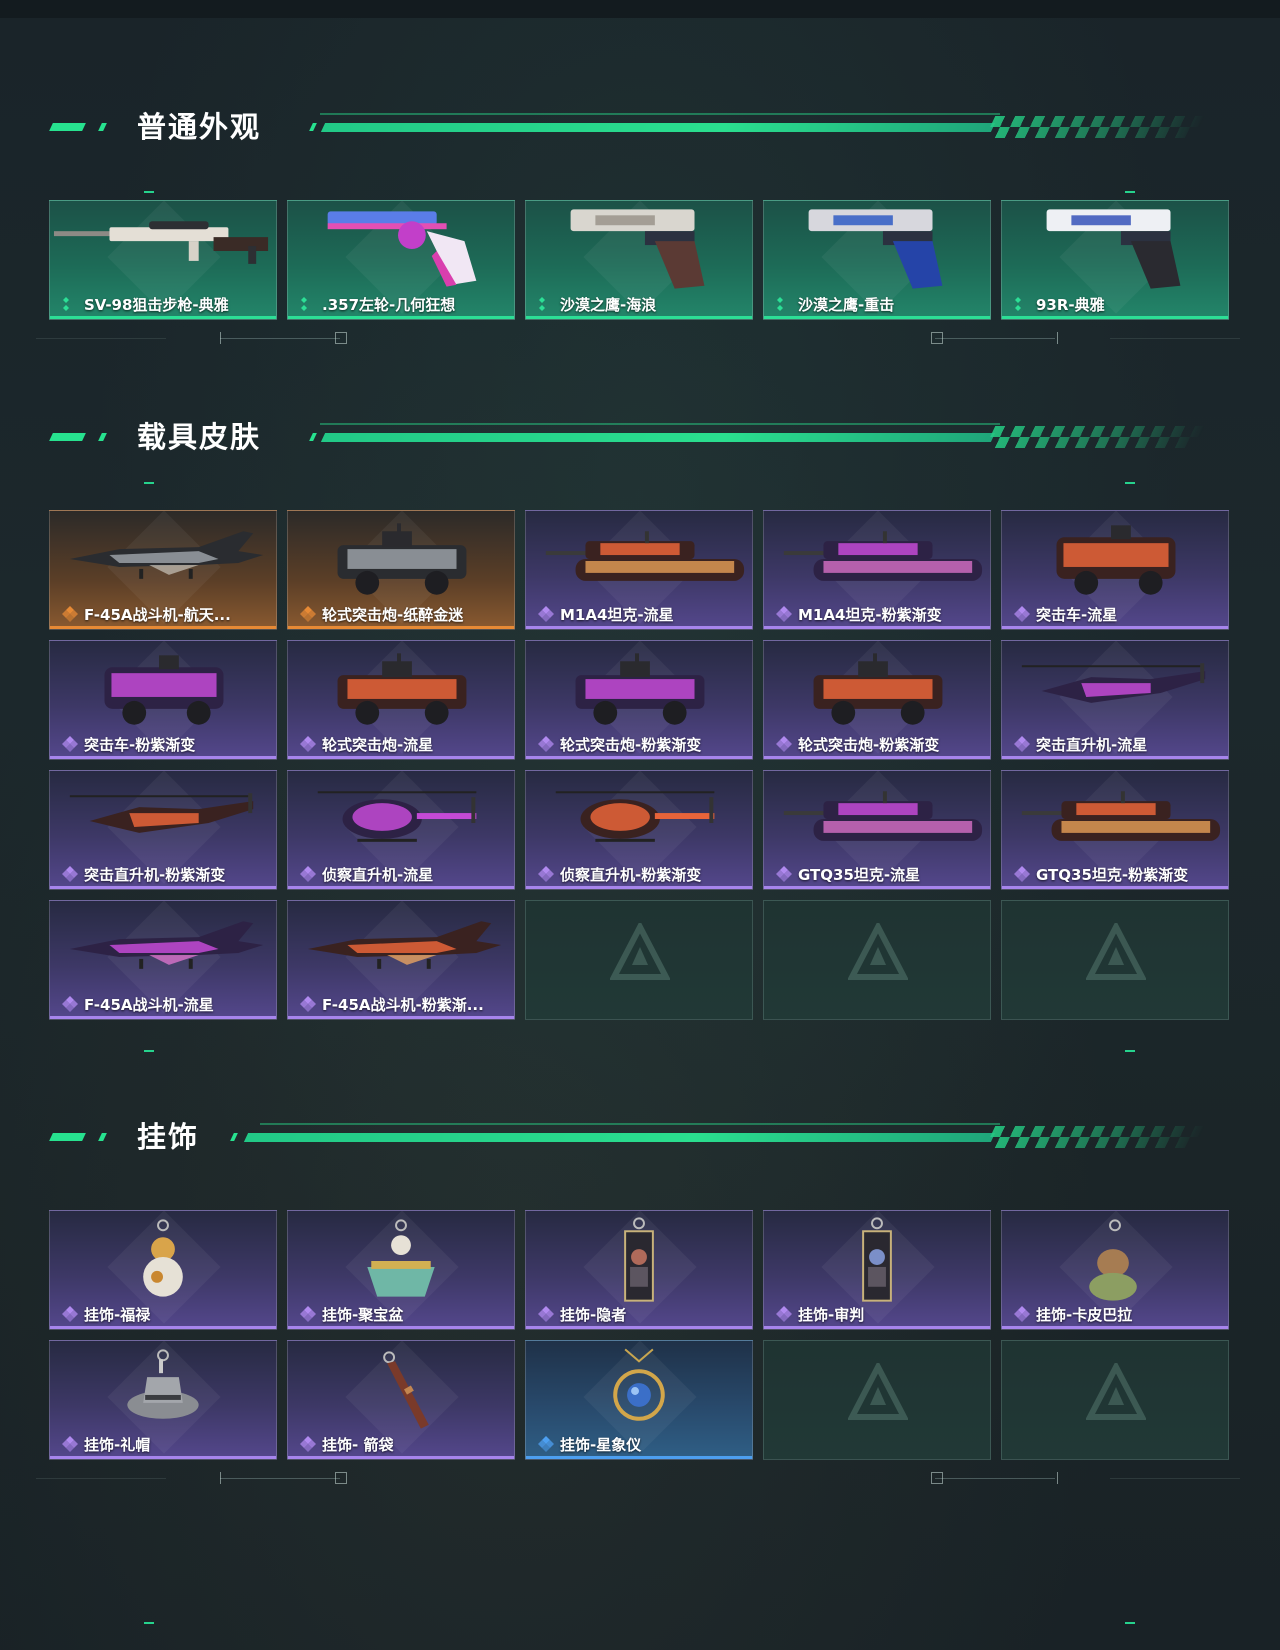  Describe the element at coordinates (401, 1400) in the screenshot. I see `item-card: 挂饰- 箭袋` at that location.